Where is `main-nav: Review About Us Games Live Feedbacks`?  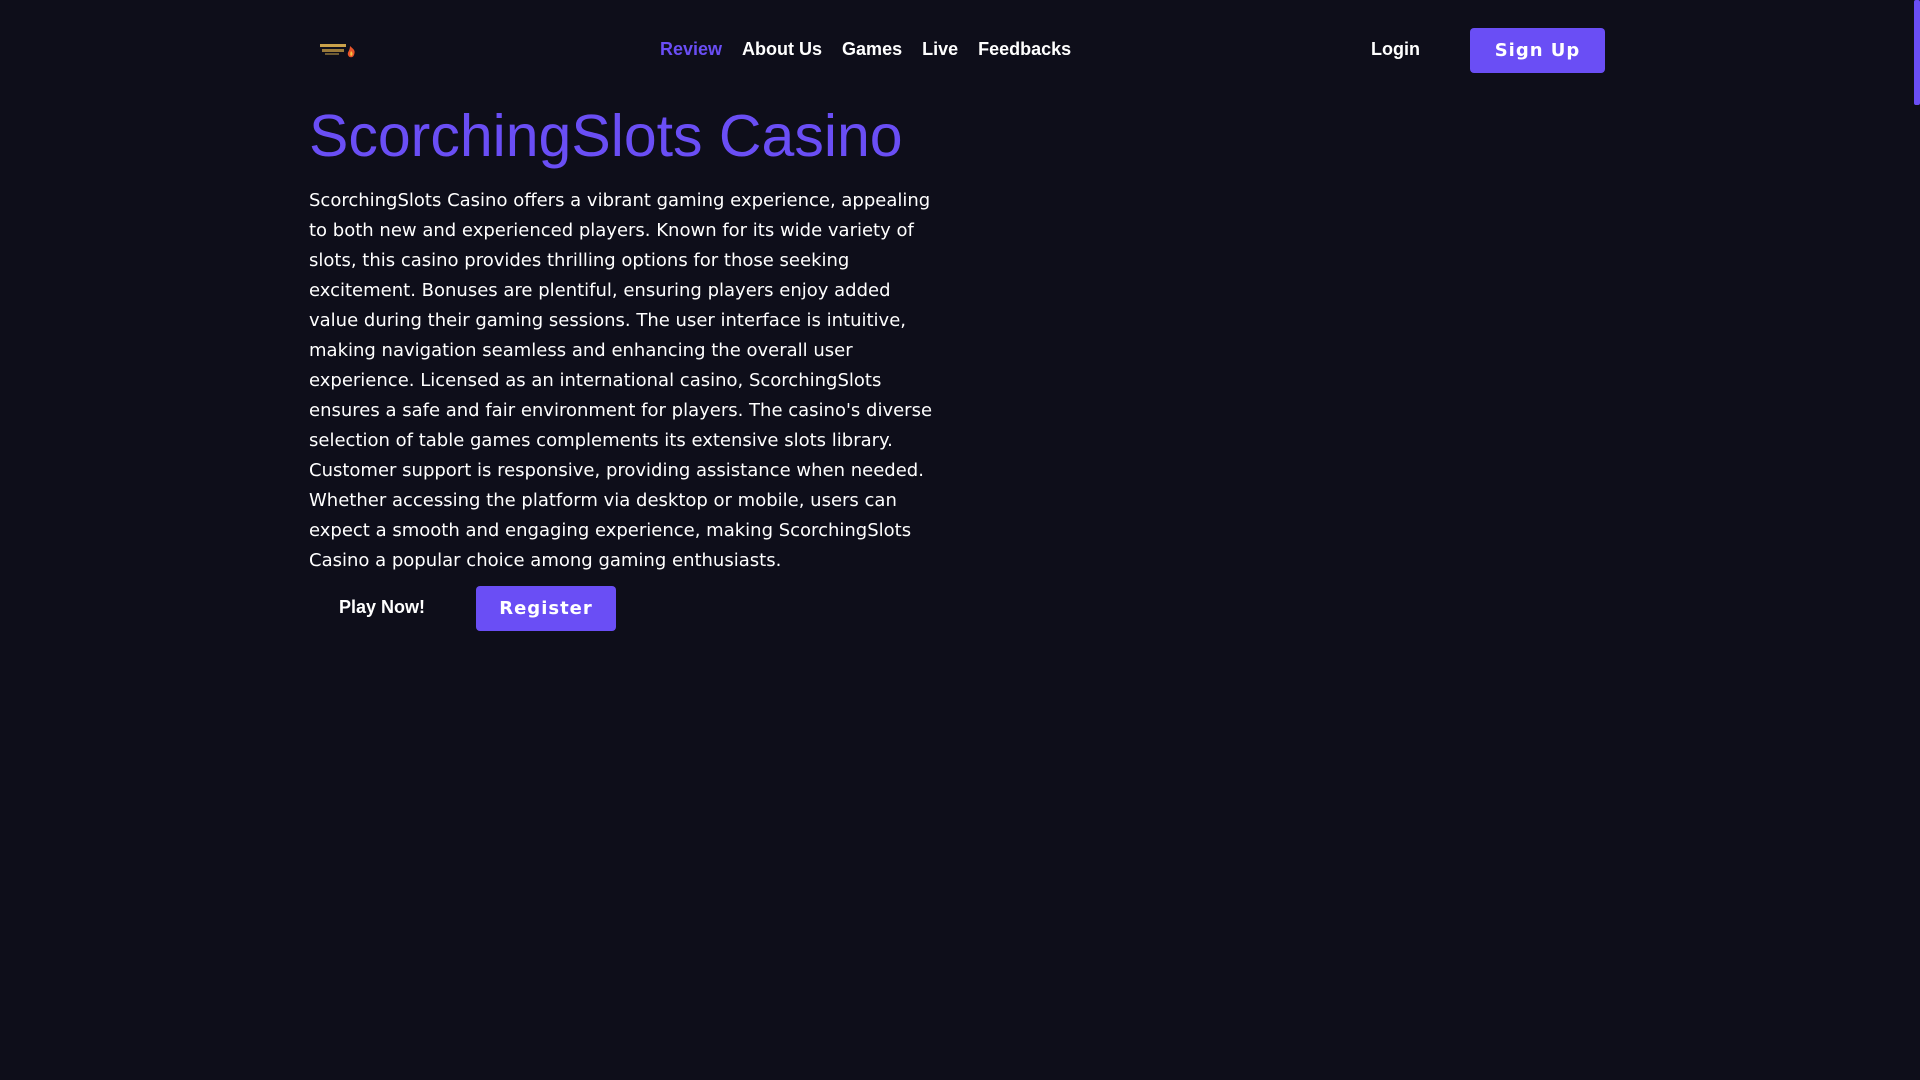 main-nav: Review About Us Games Live Feedbacks is located at coordinates (865, 49).